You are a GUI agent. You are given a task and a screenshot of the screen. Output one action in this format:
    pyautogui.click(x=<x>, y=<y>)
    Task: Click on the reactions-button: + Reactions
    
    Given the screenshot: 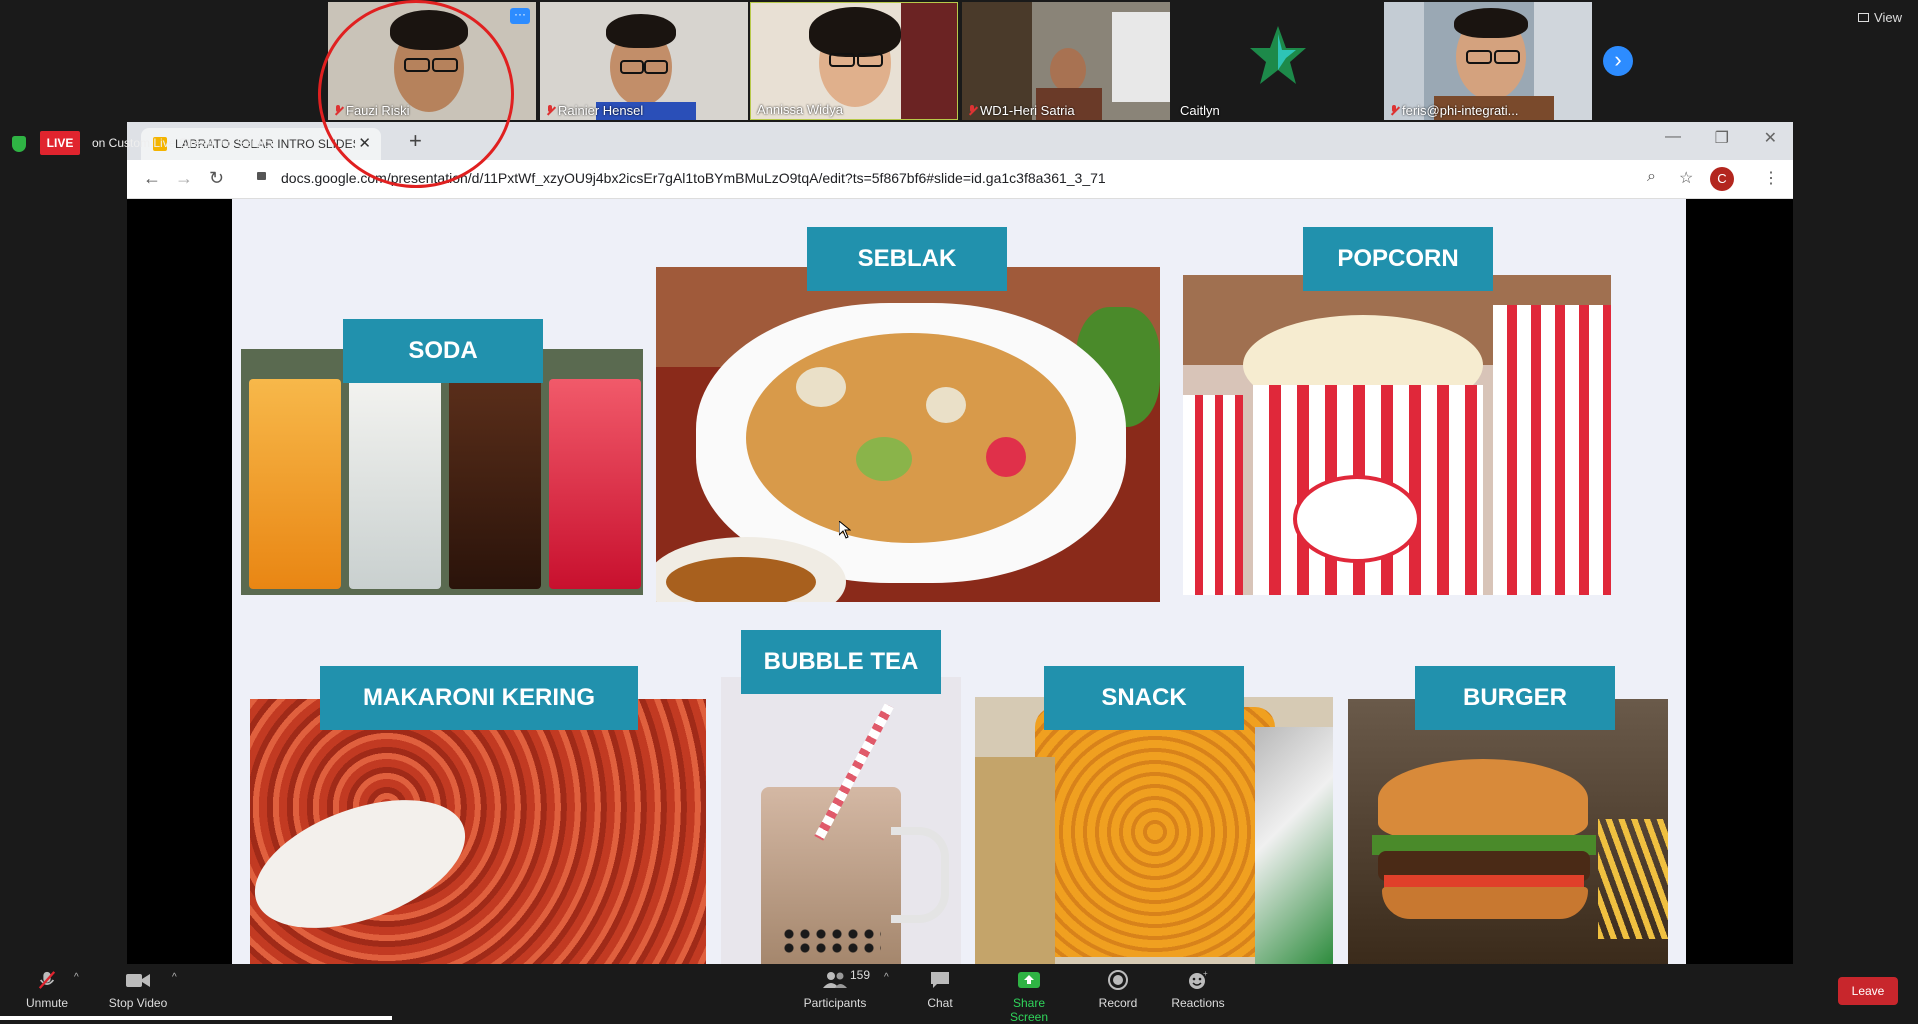 What is the action you would take?
    pyautogui.click(x=1198, y=990)
    